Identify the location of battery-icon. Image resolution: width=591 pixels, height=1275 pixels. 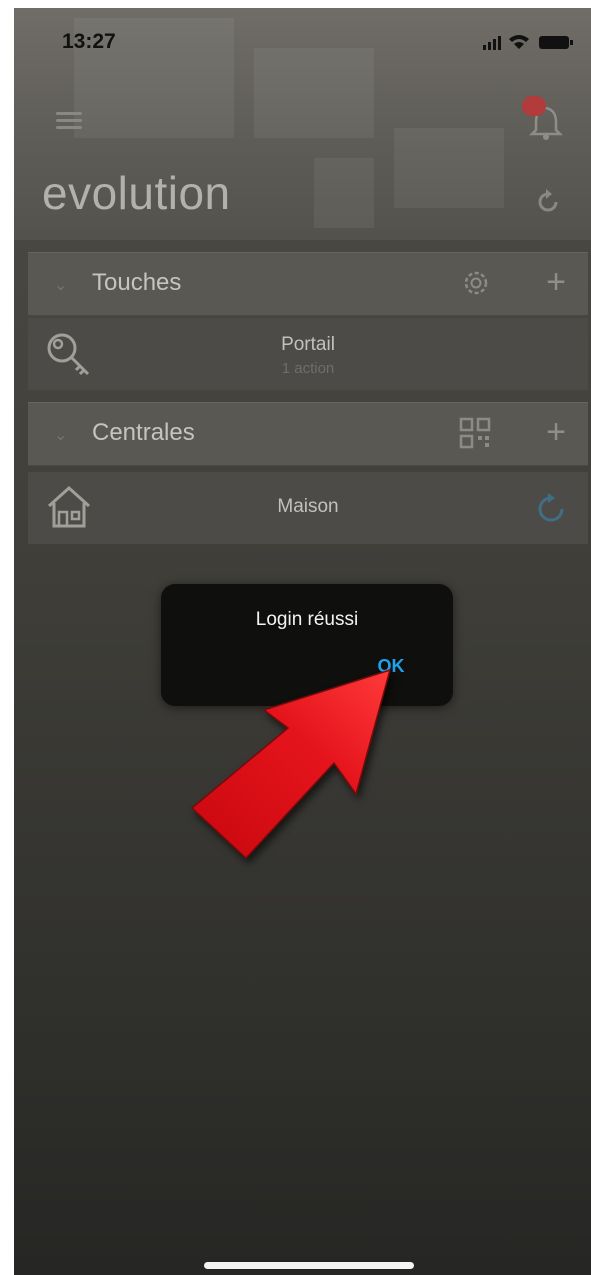
(554, 42).